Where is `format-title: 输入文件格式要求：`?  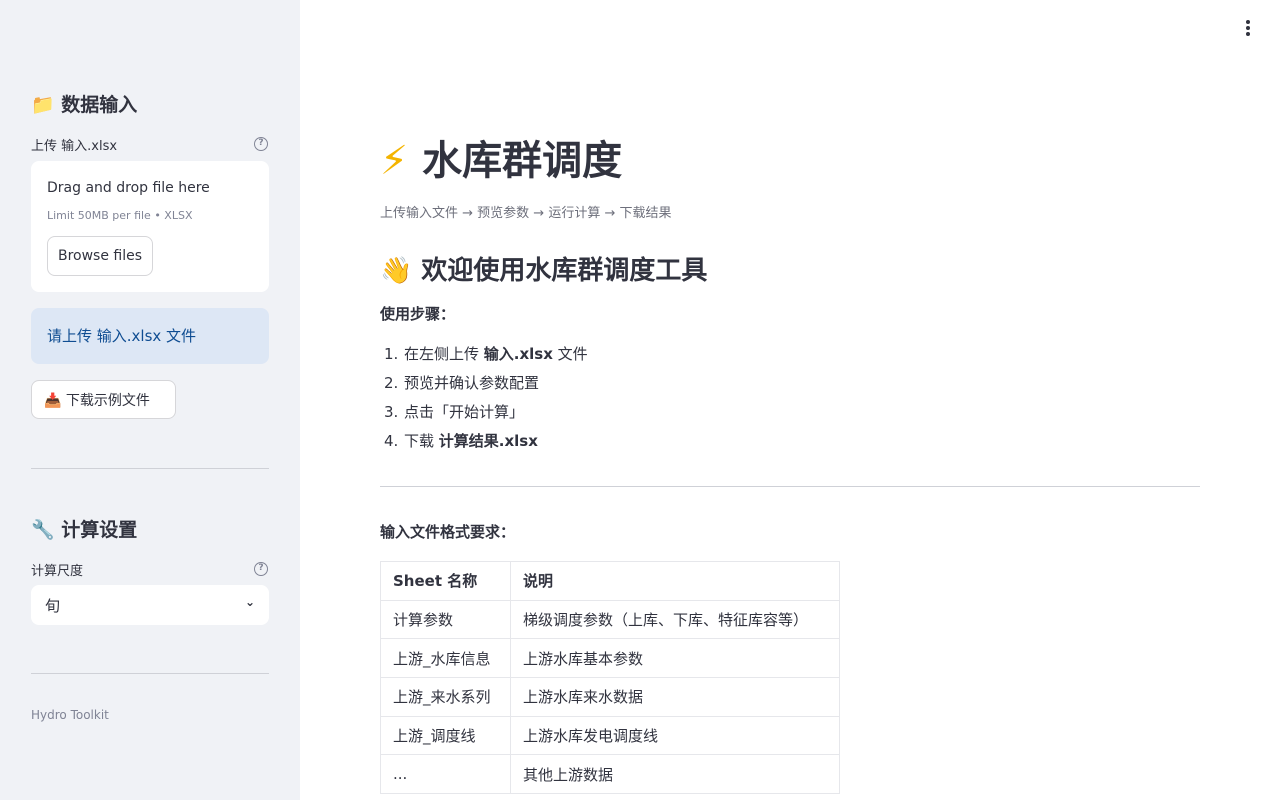 format-title: 输入文件格式要求： is located at coordinates (448, 532).